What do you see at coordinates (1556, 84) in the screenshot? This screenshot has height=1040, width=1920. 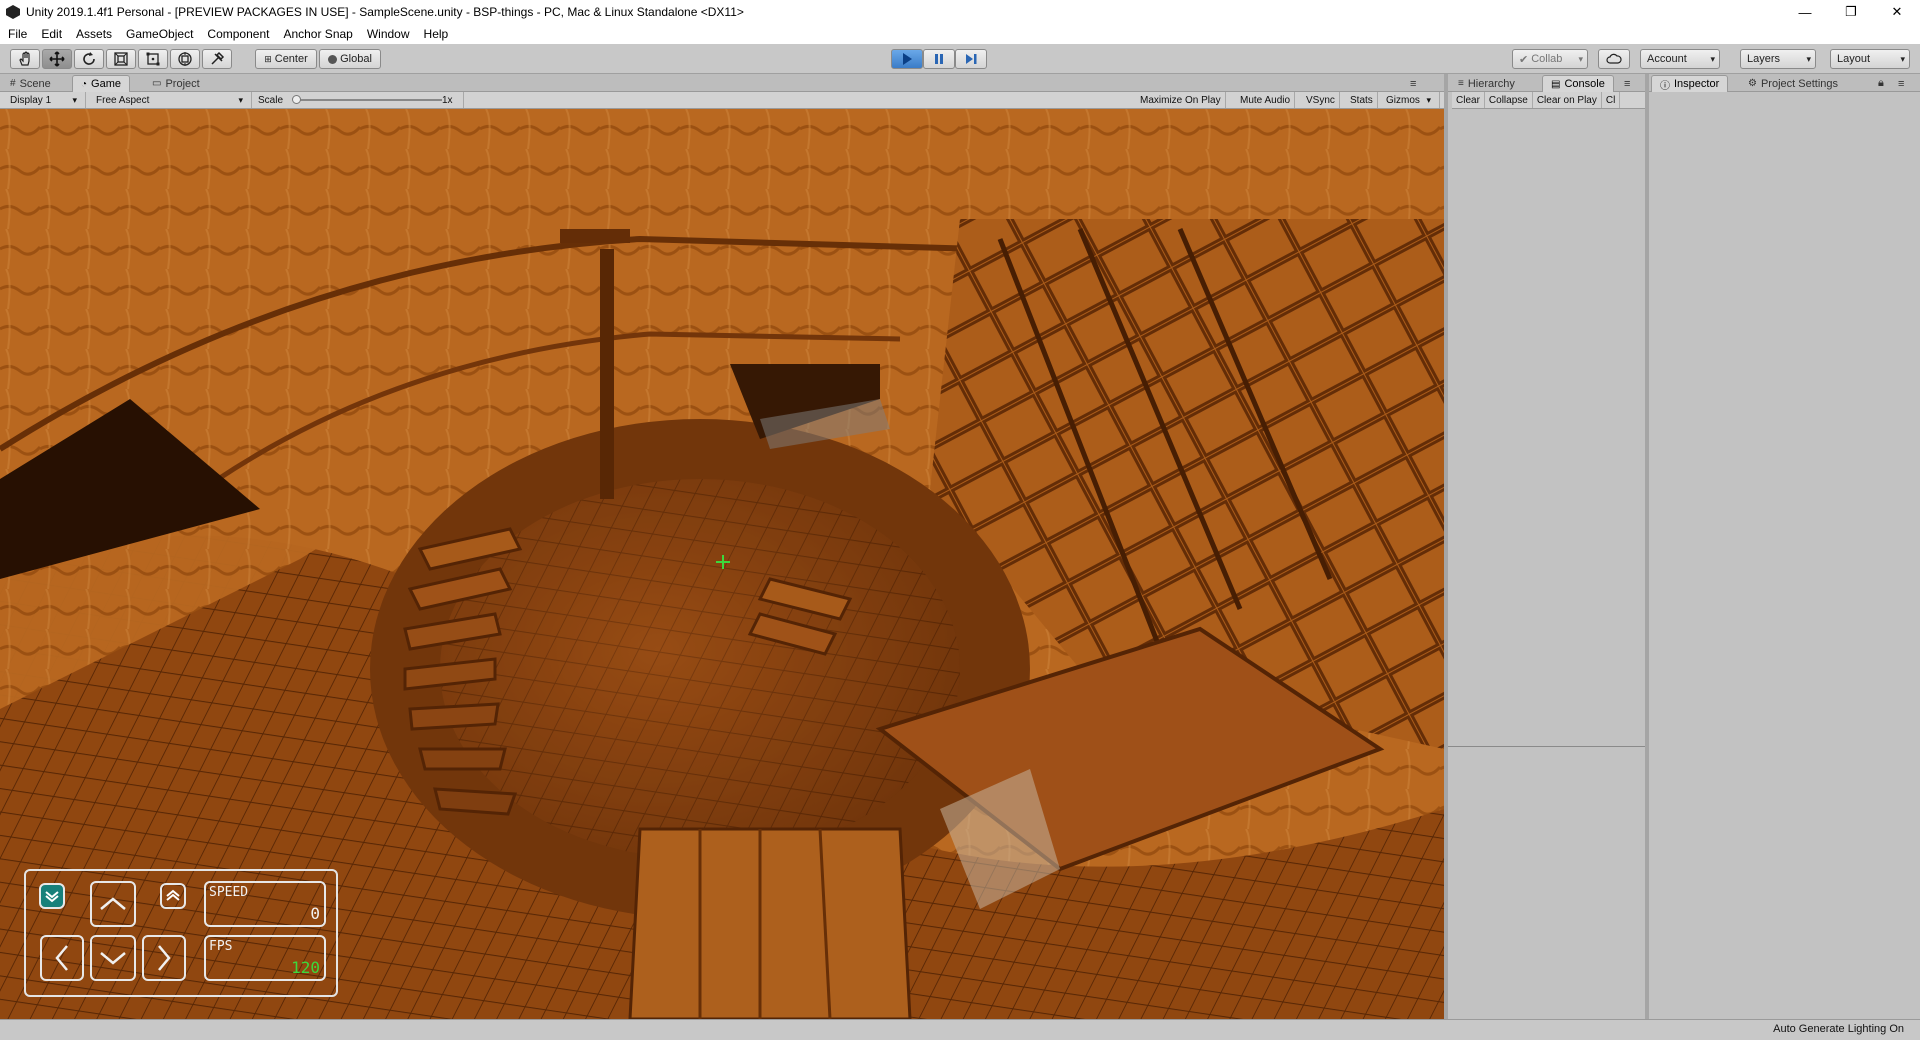 I see `console-icon: ▤` at bounding box center [1556, 84].